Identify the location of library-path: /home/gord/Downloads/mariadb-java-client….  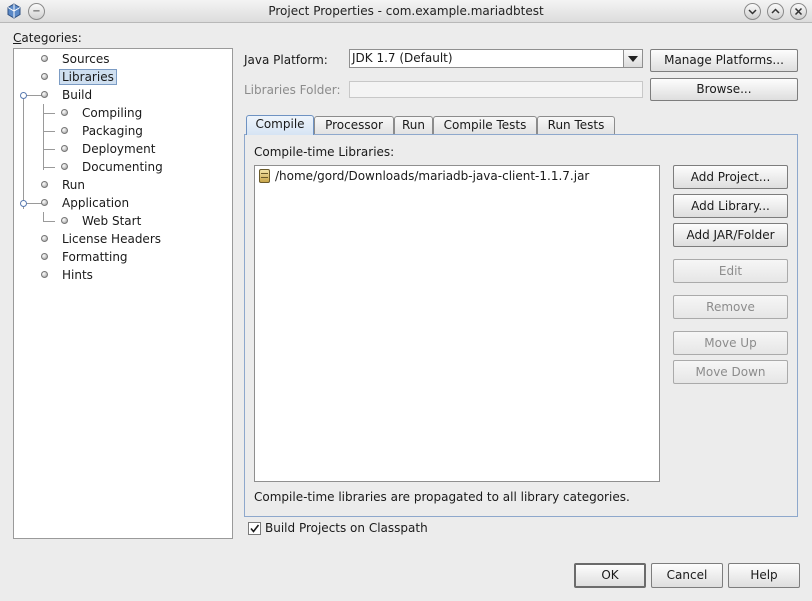
(432, 176).